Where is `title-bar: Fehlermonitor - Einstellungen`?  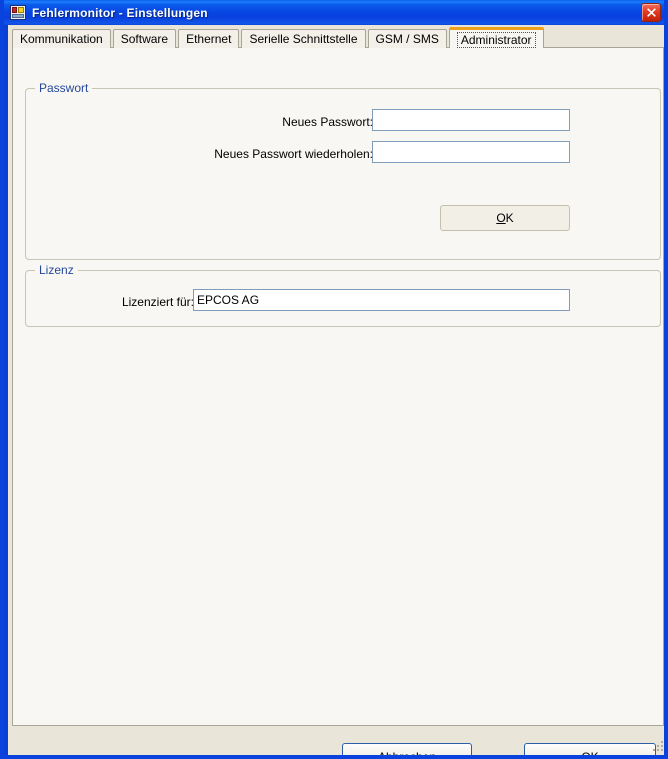
title-bar: Fehlermonitor - Einstellungen is located at coordinates (334, 12).